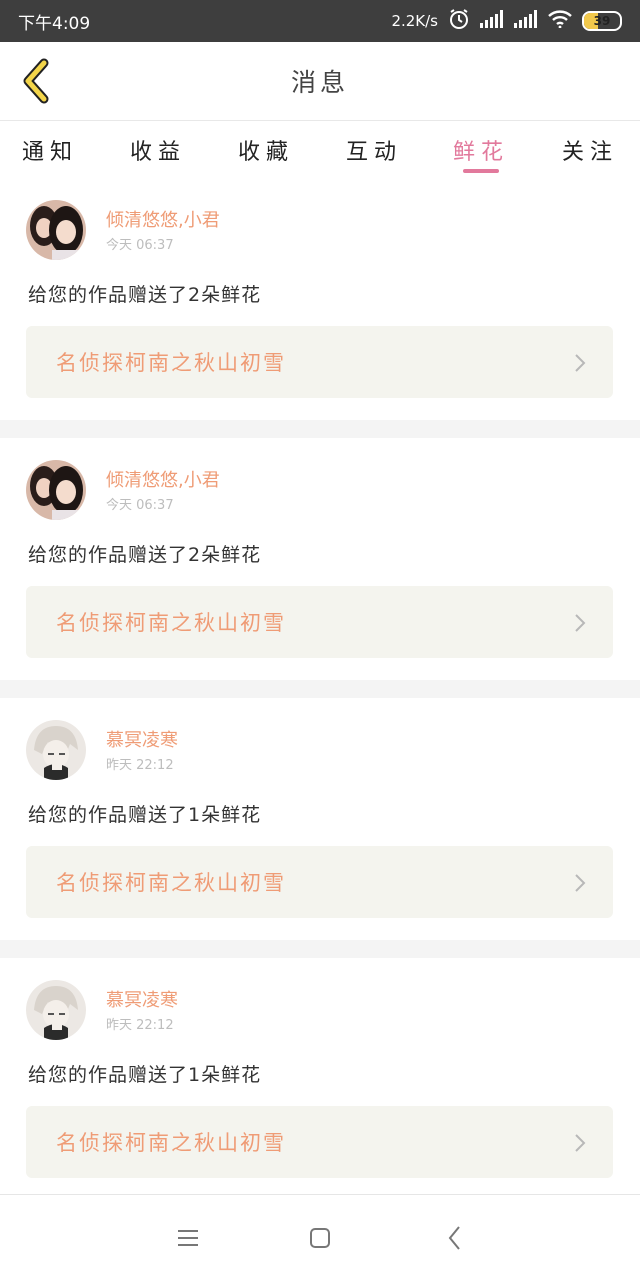 This screenshot has width=640, height=1281. I want to click on alarm-icon, so click(459, 21).